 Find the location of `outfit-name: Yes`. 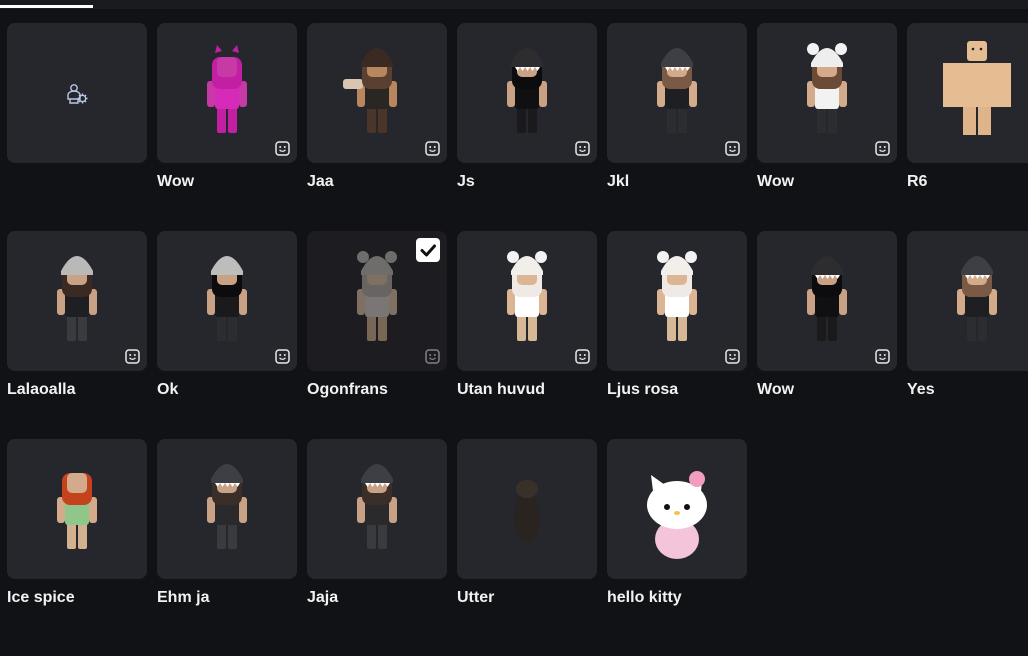

outfit-name: Yes is located at coordinates (921, 389).